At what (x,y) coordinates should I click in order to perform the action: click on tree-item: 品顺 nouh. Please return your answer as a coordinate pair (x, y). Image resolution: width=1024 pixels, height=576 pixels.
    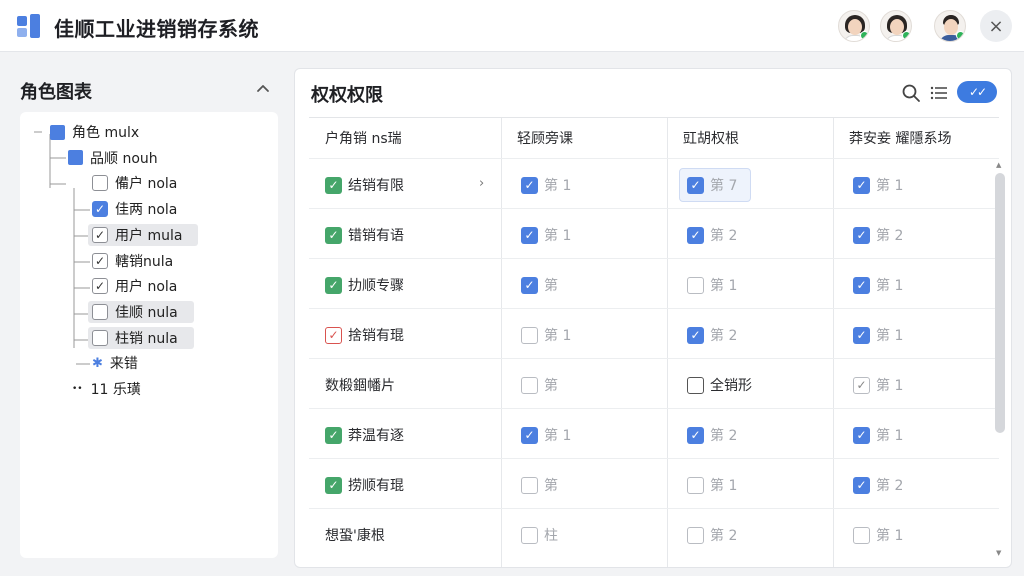
    Looking at the image, I should click on (113, 158).